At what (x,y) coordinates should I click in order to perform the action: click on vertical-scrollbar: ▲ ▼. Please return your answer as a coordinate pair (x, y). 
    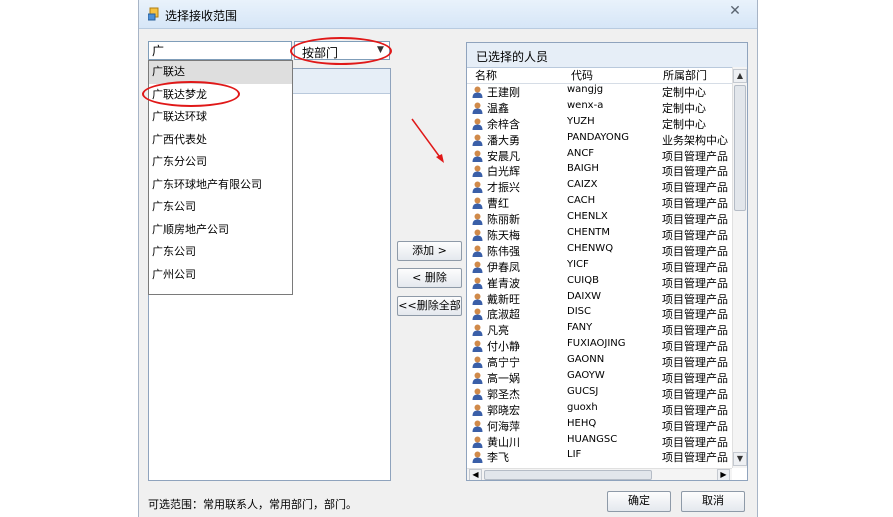
    Looking at the image, I should click on (739, 267).